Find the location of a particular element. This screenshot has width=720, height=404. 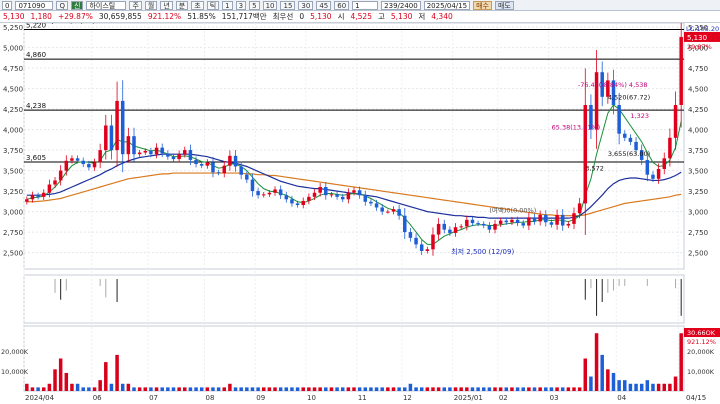

step-5: 5 is located at coordinates (254, 5).